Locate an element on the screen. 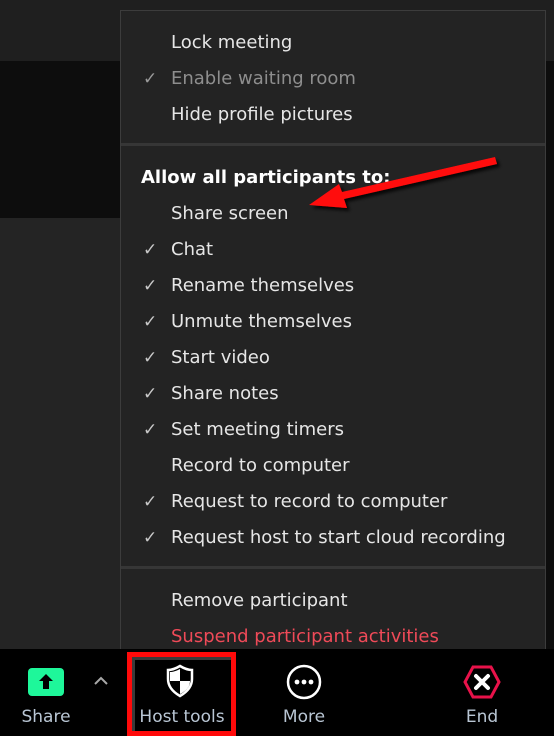 The image size is (554, 736). menu-item-label: Request to record to computer is located at coordinates (309, 501).